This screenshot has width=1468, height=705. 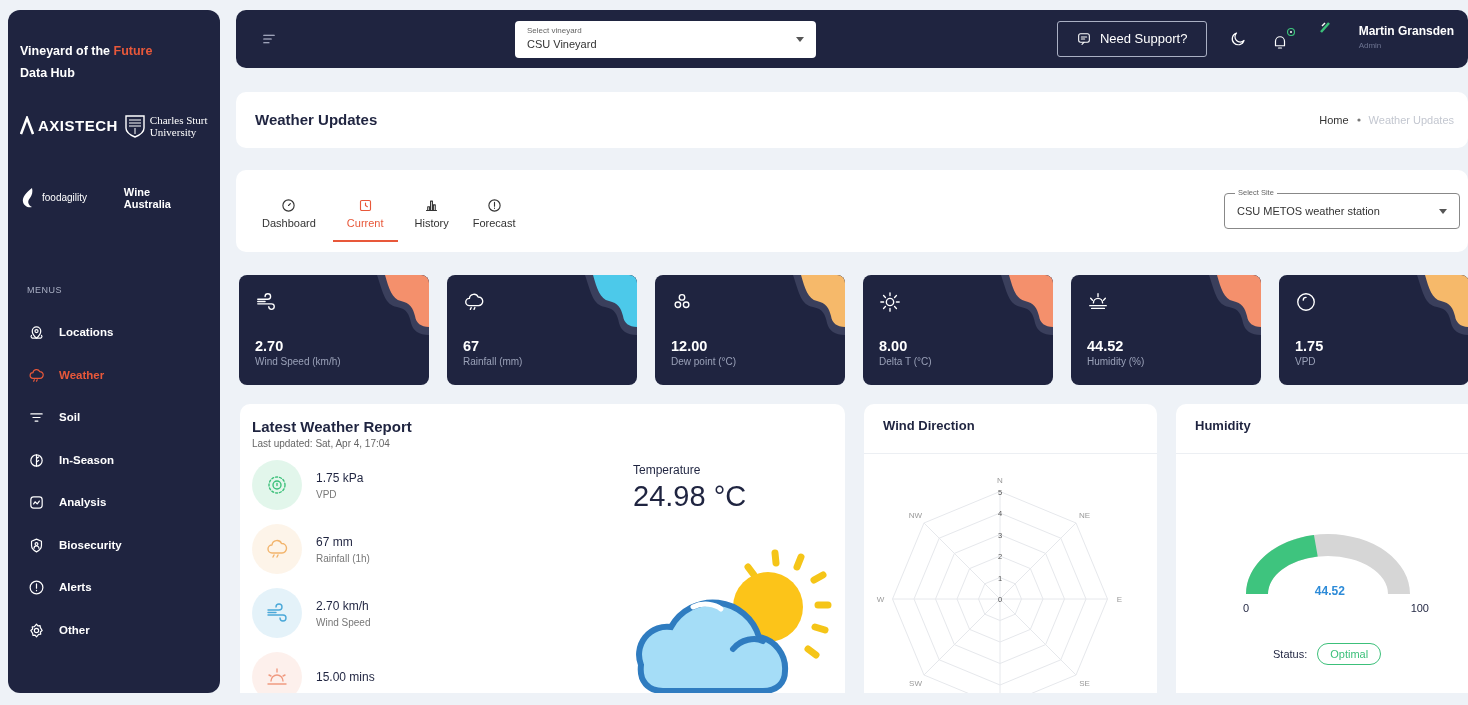 What do you see at coordinates (1084, 515) in the screenshot?
I see `direction-label: NE` at bounding box center [1084, 515].